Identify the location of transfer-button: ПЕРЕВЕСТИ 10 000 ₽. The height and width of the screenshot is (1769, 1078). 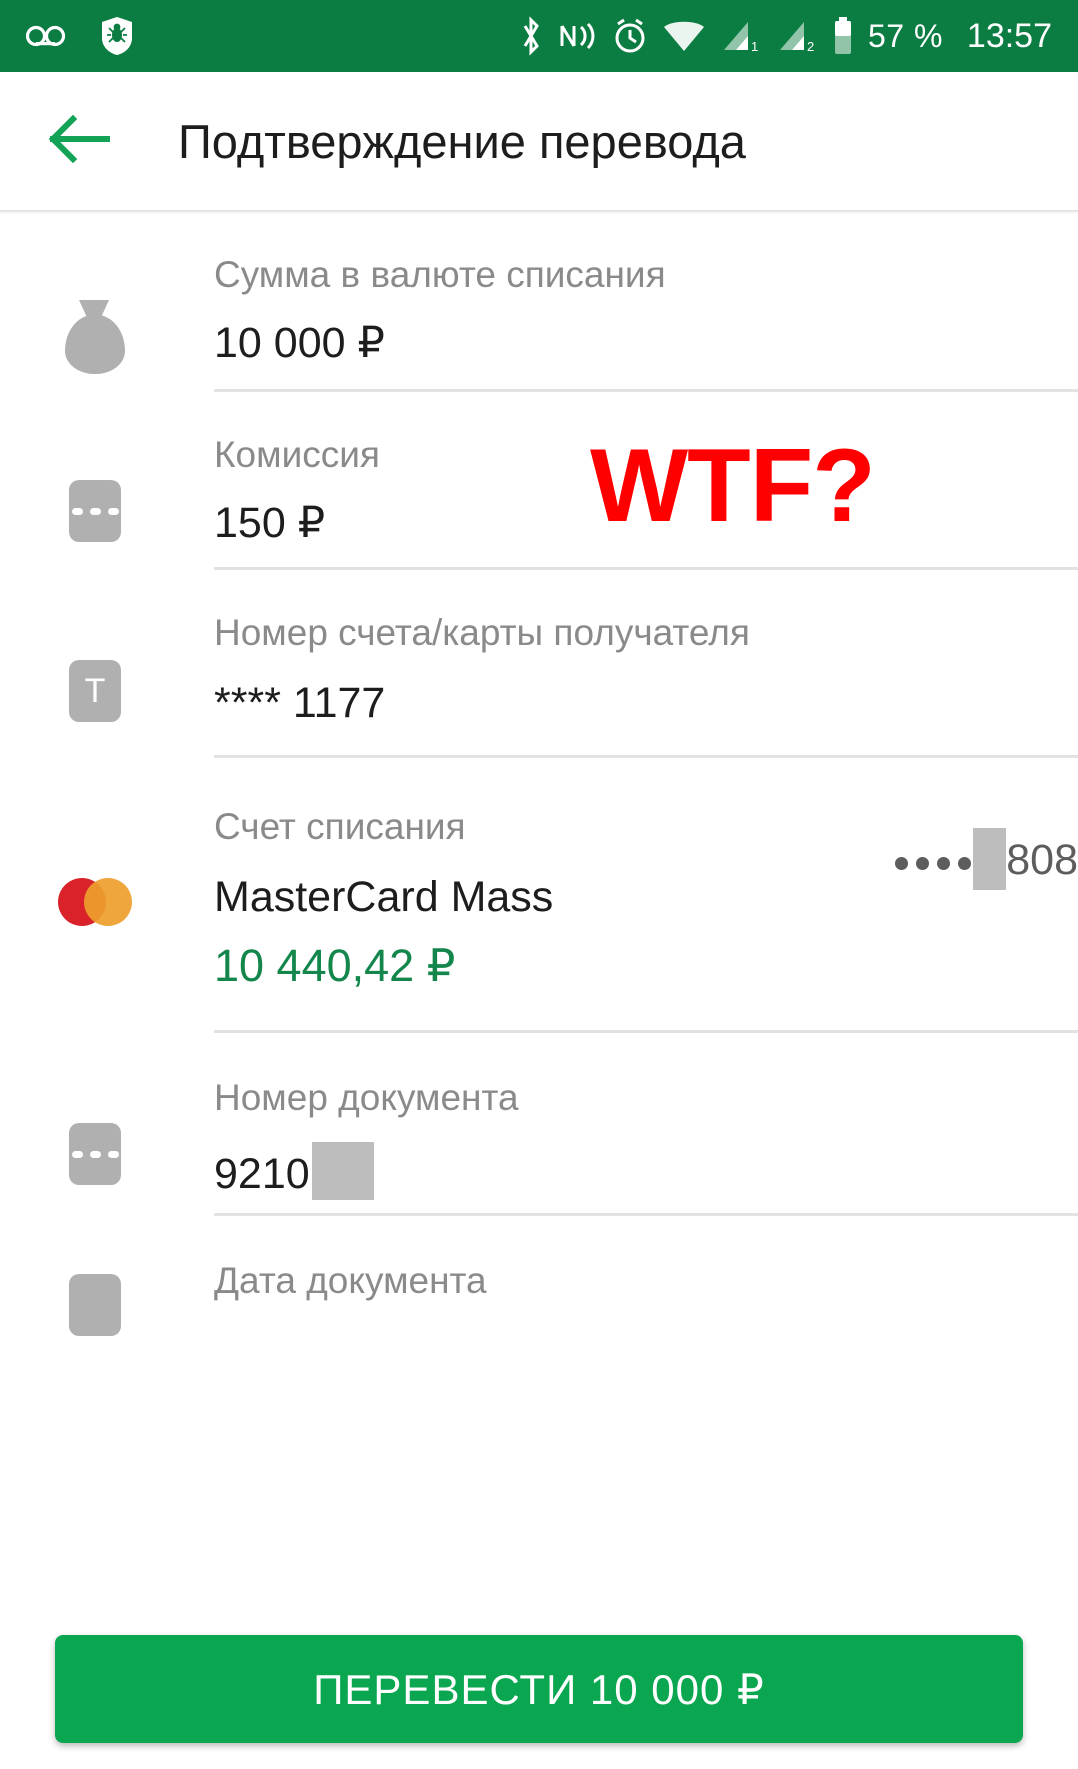
(539, 1689).